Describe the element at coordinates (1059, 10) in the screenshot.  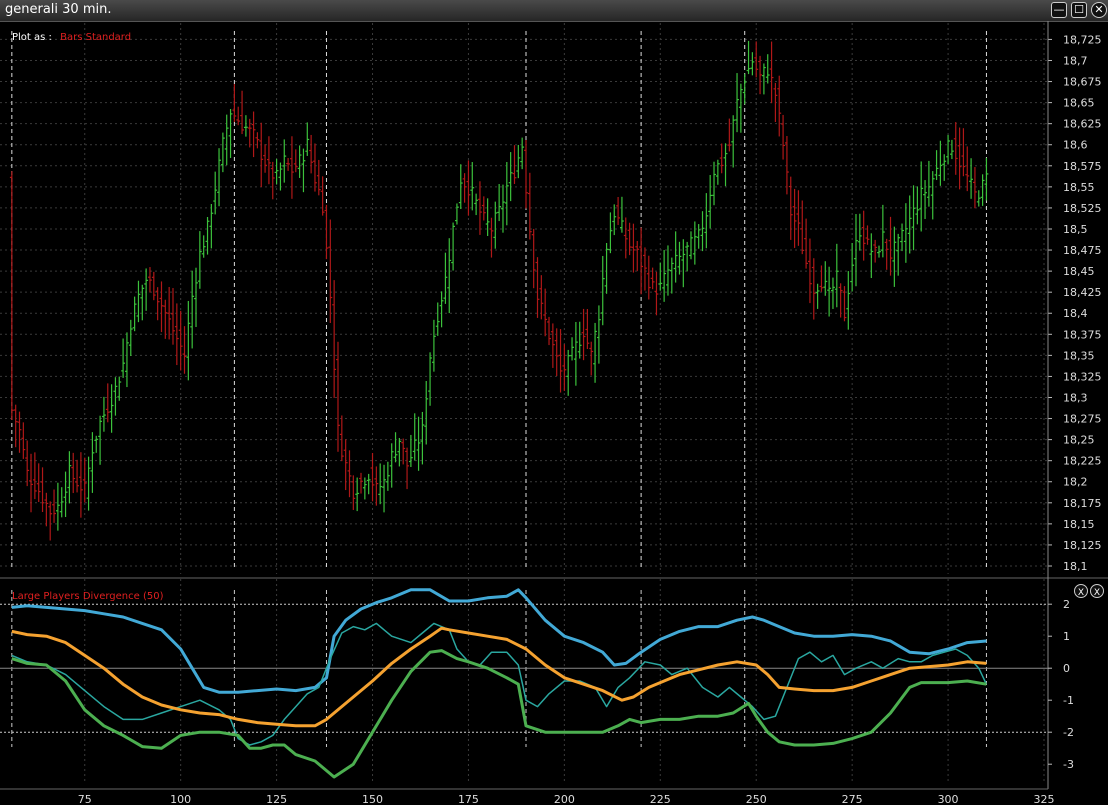
I see `minimize-button: —` at that location.